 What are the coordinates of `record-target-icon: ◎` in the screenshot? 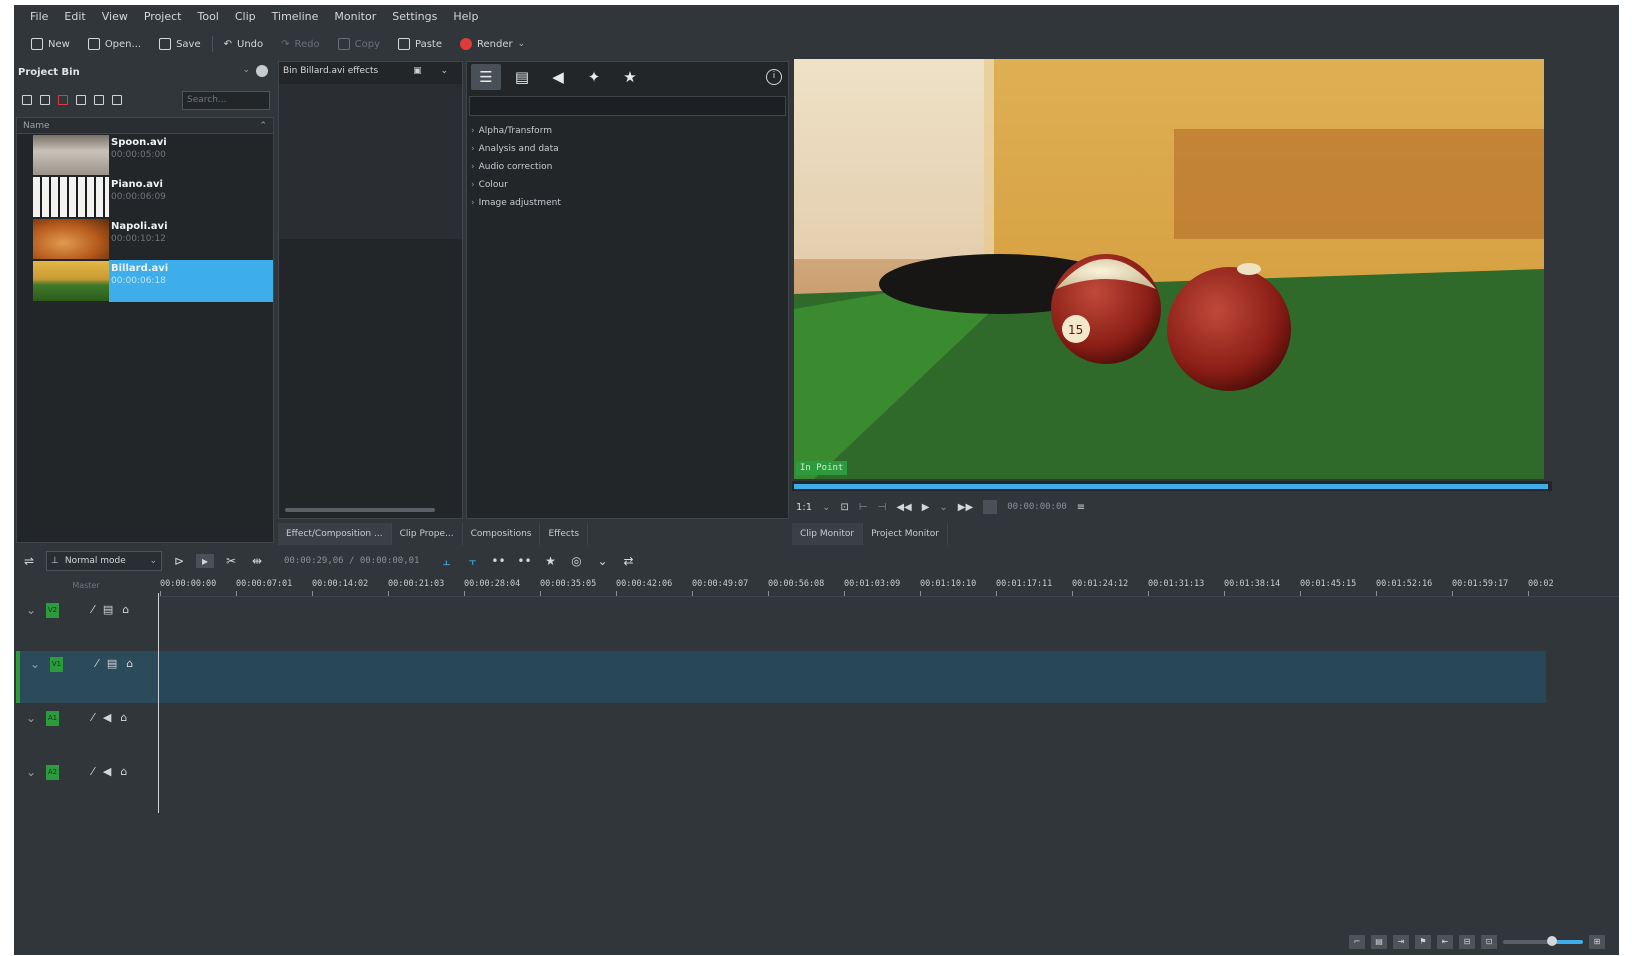 It's located at (576, 561).